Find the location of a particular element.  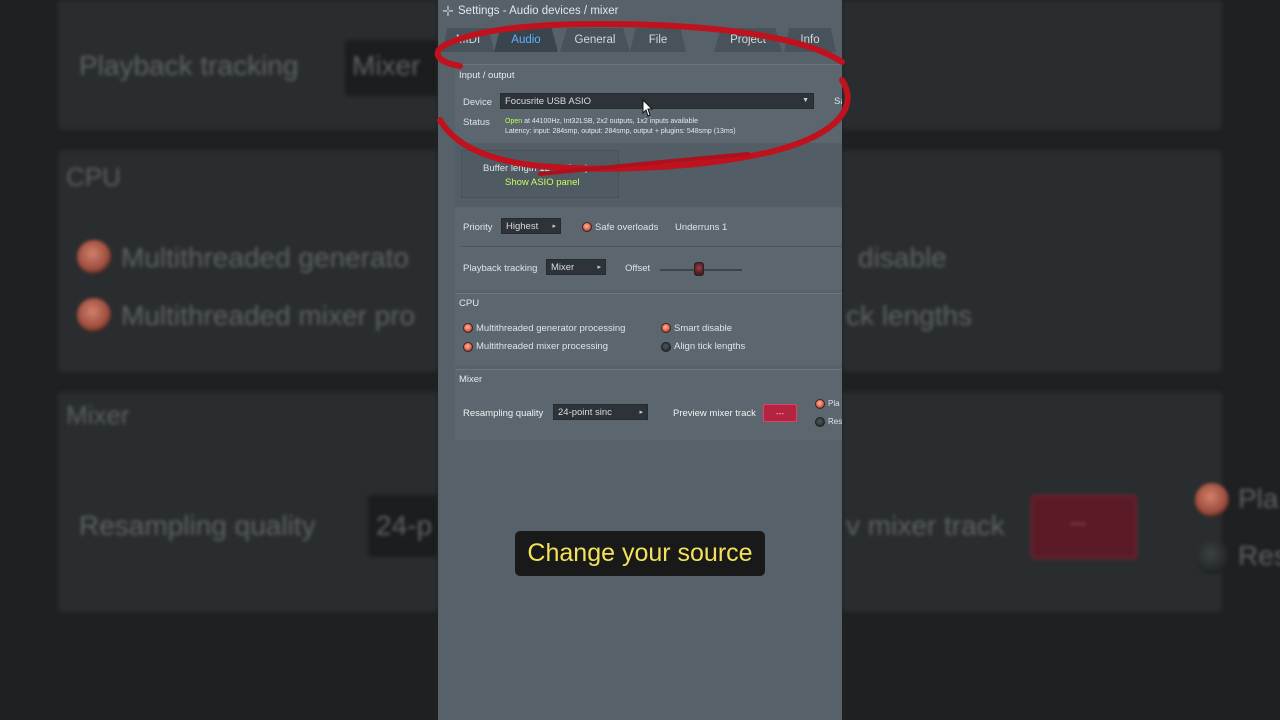

tab-midi: MIDI is located at coordinates (468, 40).